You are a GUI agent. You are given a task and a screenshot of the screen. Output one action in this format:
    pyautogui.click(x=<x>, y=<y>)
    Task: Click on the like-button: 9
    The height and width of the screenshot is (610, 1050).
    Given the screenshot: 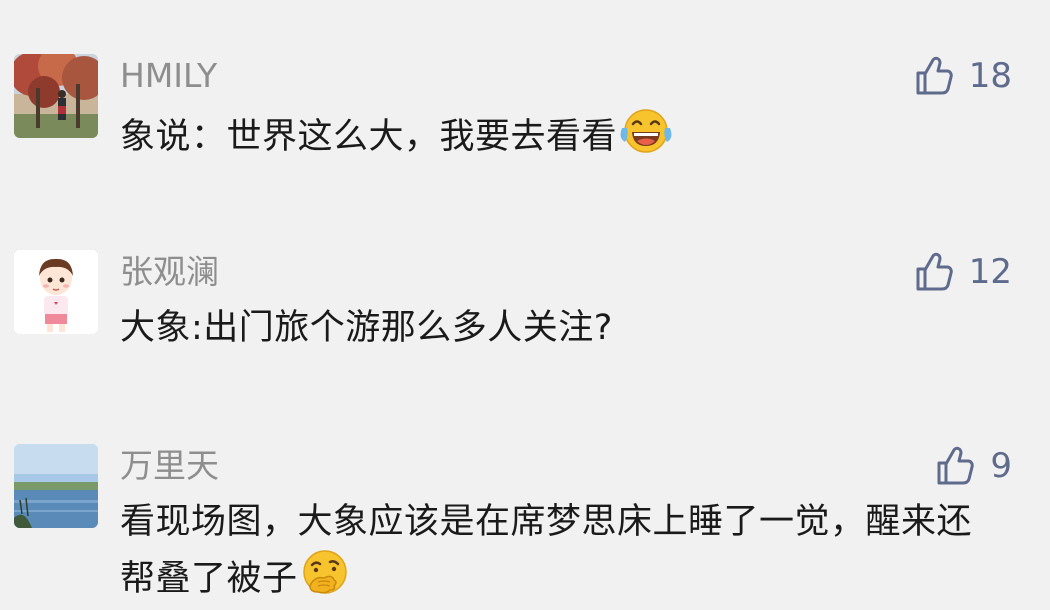 What is the action you would take?
    pyautogui.click(x=974, y=466)
    